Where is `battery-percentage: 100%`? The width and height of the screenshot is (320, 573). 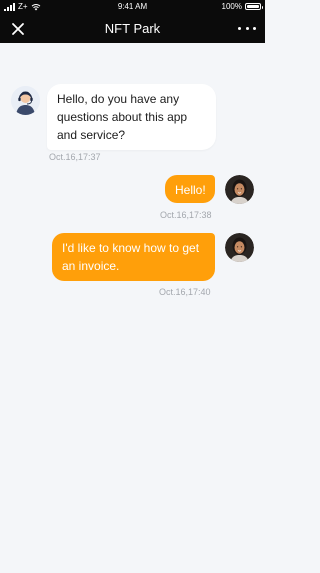 battery-percentage: 100% is located at coordinates (231, 6).